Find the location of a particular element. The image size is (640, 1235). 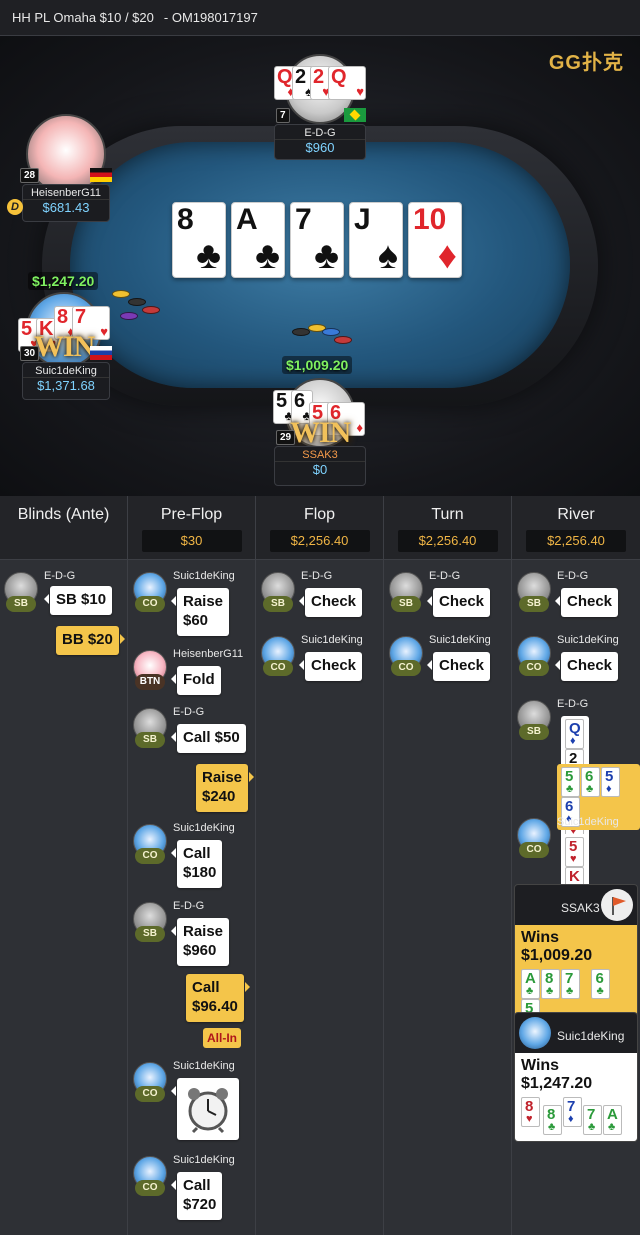

winner-panel: Suic1deKing Wins $1,247.20 8 ♥ 8 ♣ 7 ♦ 7 ♣ A ♣ is located at coordinates (576, 1077).